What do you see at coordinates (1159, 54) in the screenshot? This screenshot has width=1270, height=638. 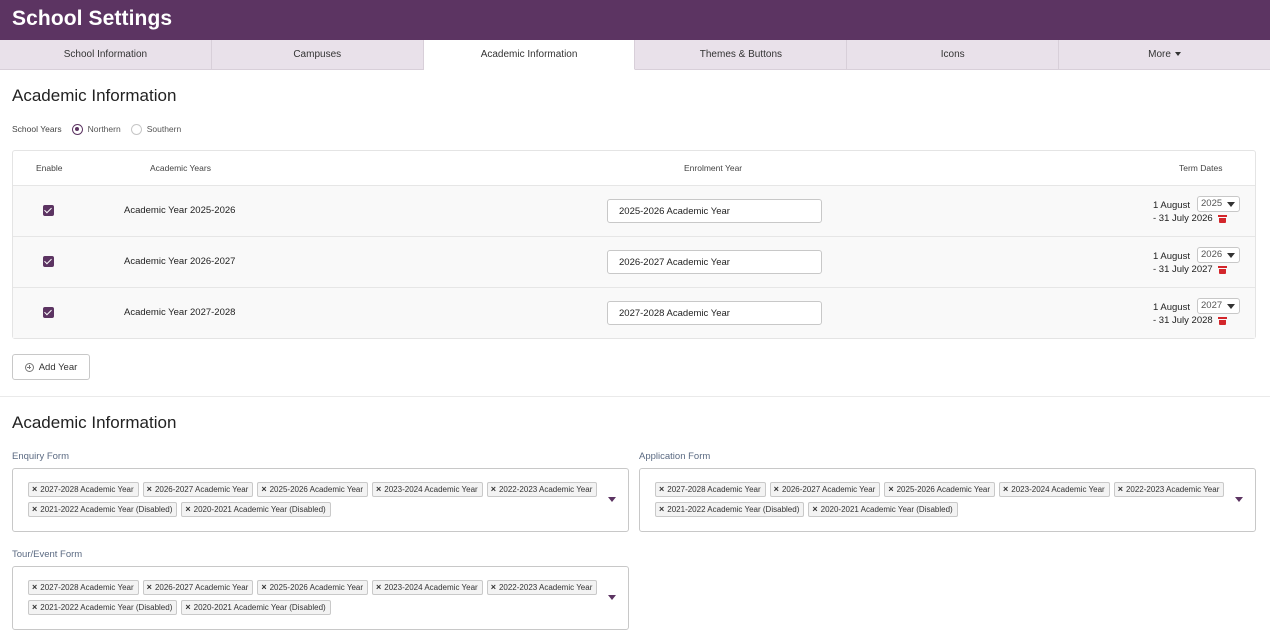 I see `tab-label: More` at bounding box center [1159, 54].